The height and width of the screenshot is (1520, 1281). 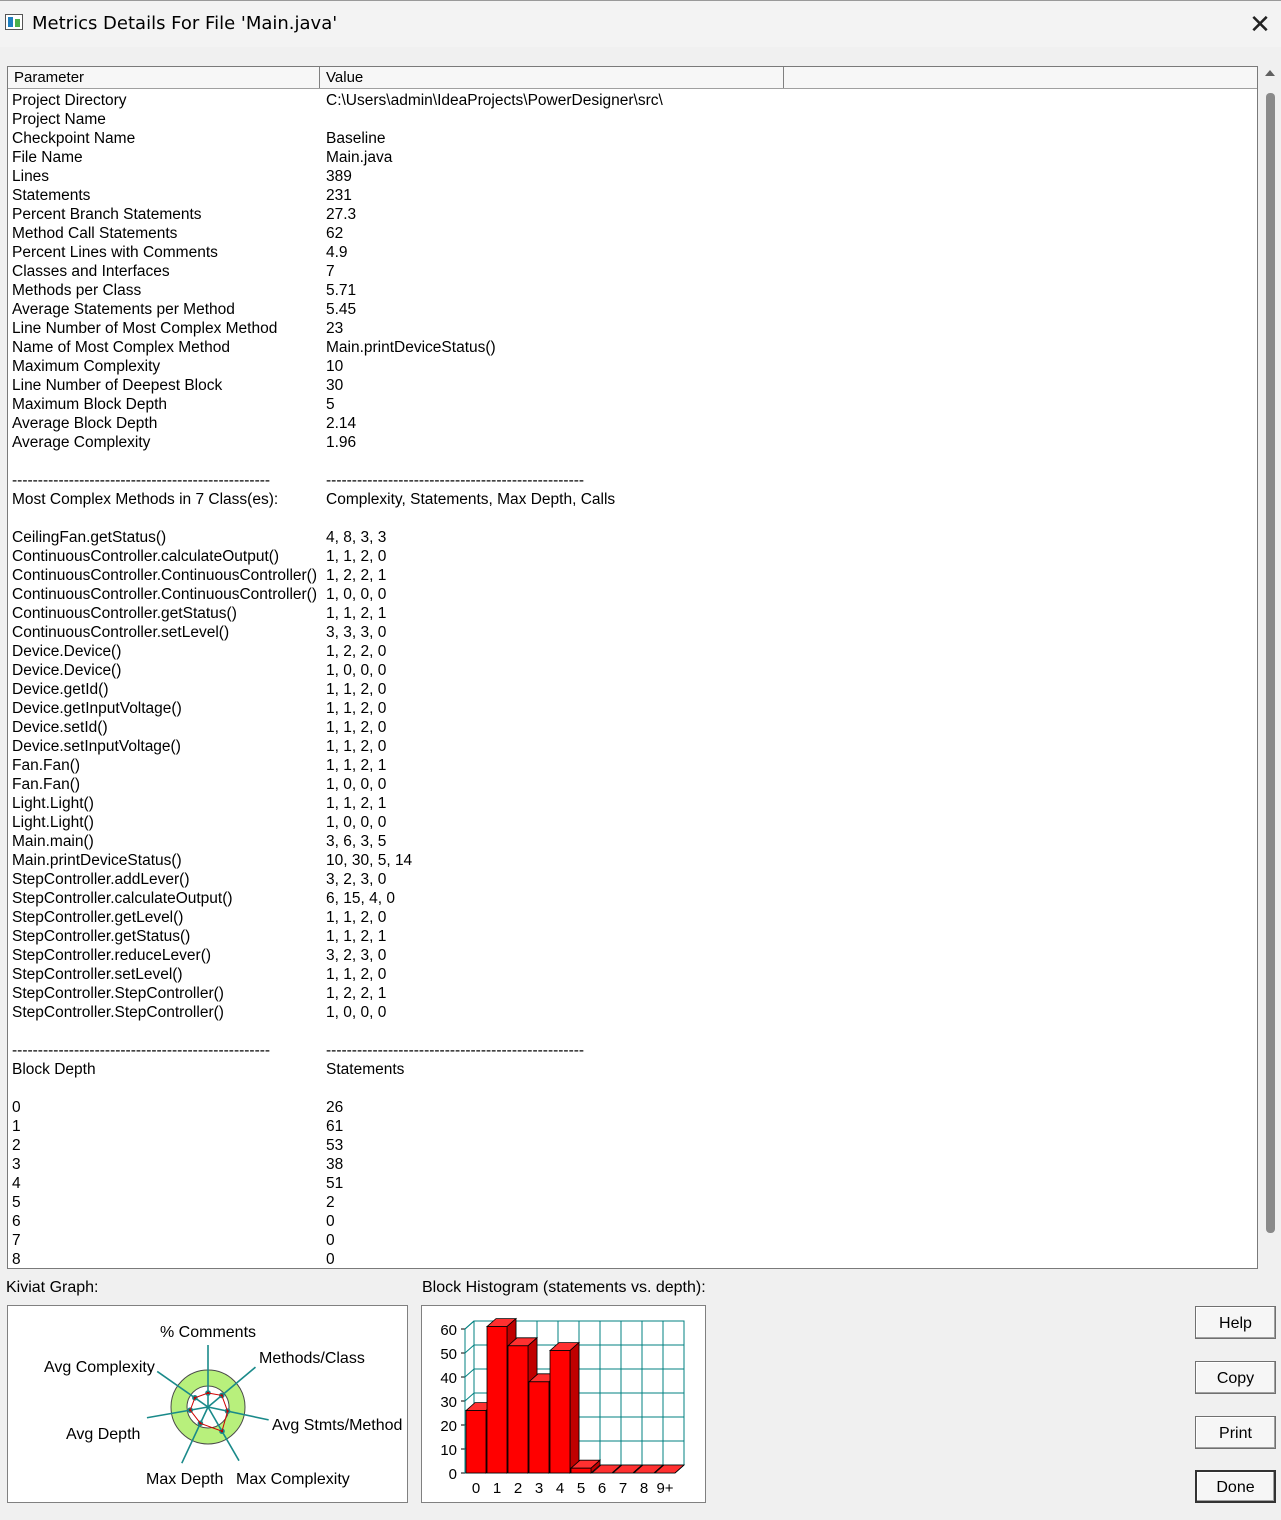 What do you see at coordinates (1270, 73) in the screenshot?
I see `scroll-up-icon` at bounding box center [1270, 73].